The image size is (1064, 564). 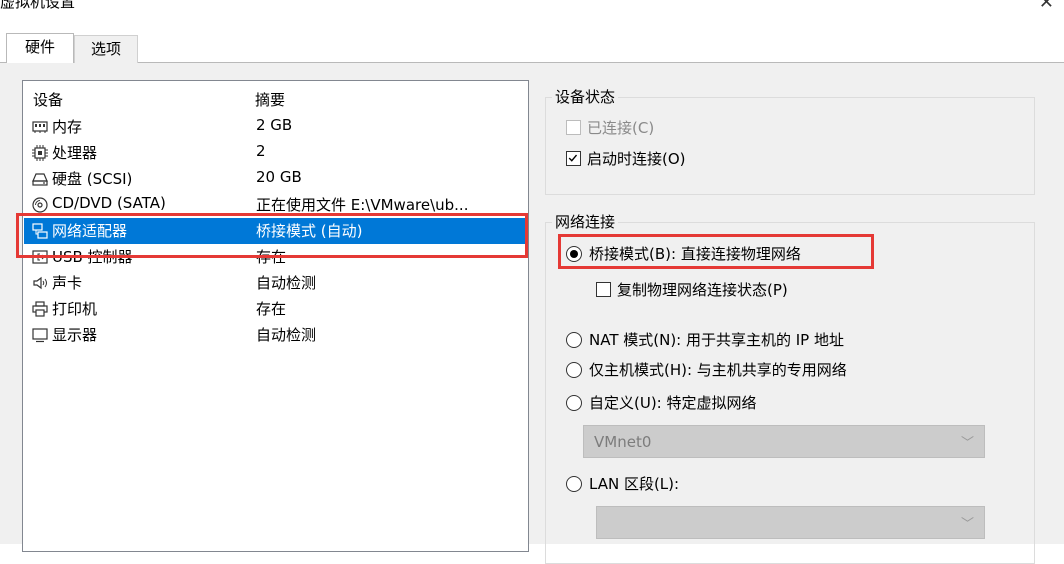 What do you see at coordinates (585, 221) in the screenshot?
I see `network-connection-title: 网络连接` at bounding box center [585, 221].